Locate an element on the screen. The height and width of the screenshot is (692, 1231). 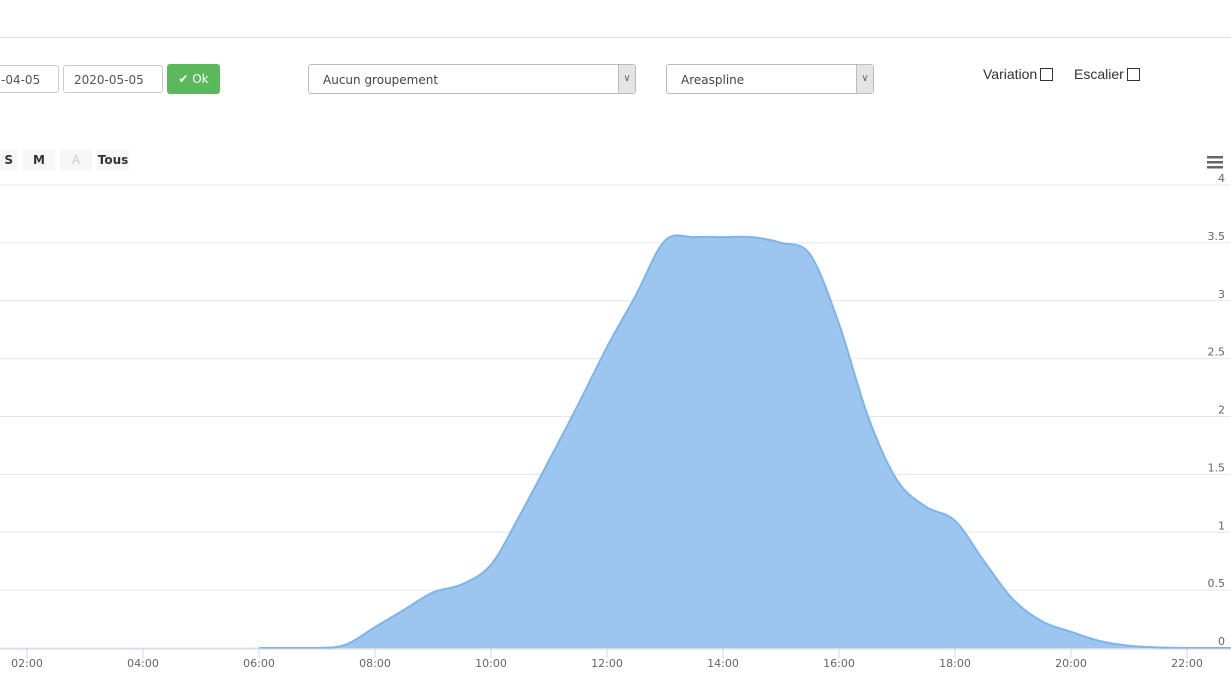
x-tick-label: 18:00 is located at coordinates (955, 663).